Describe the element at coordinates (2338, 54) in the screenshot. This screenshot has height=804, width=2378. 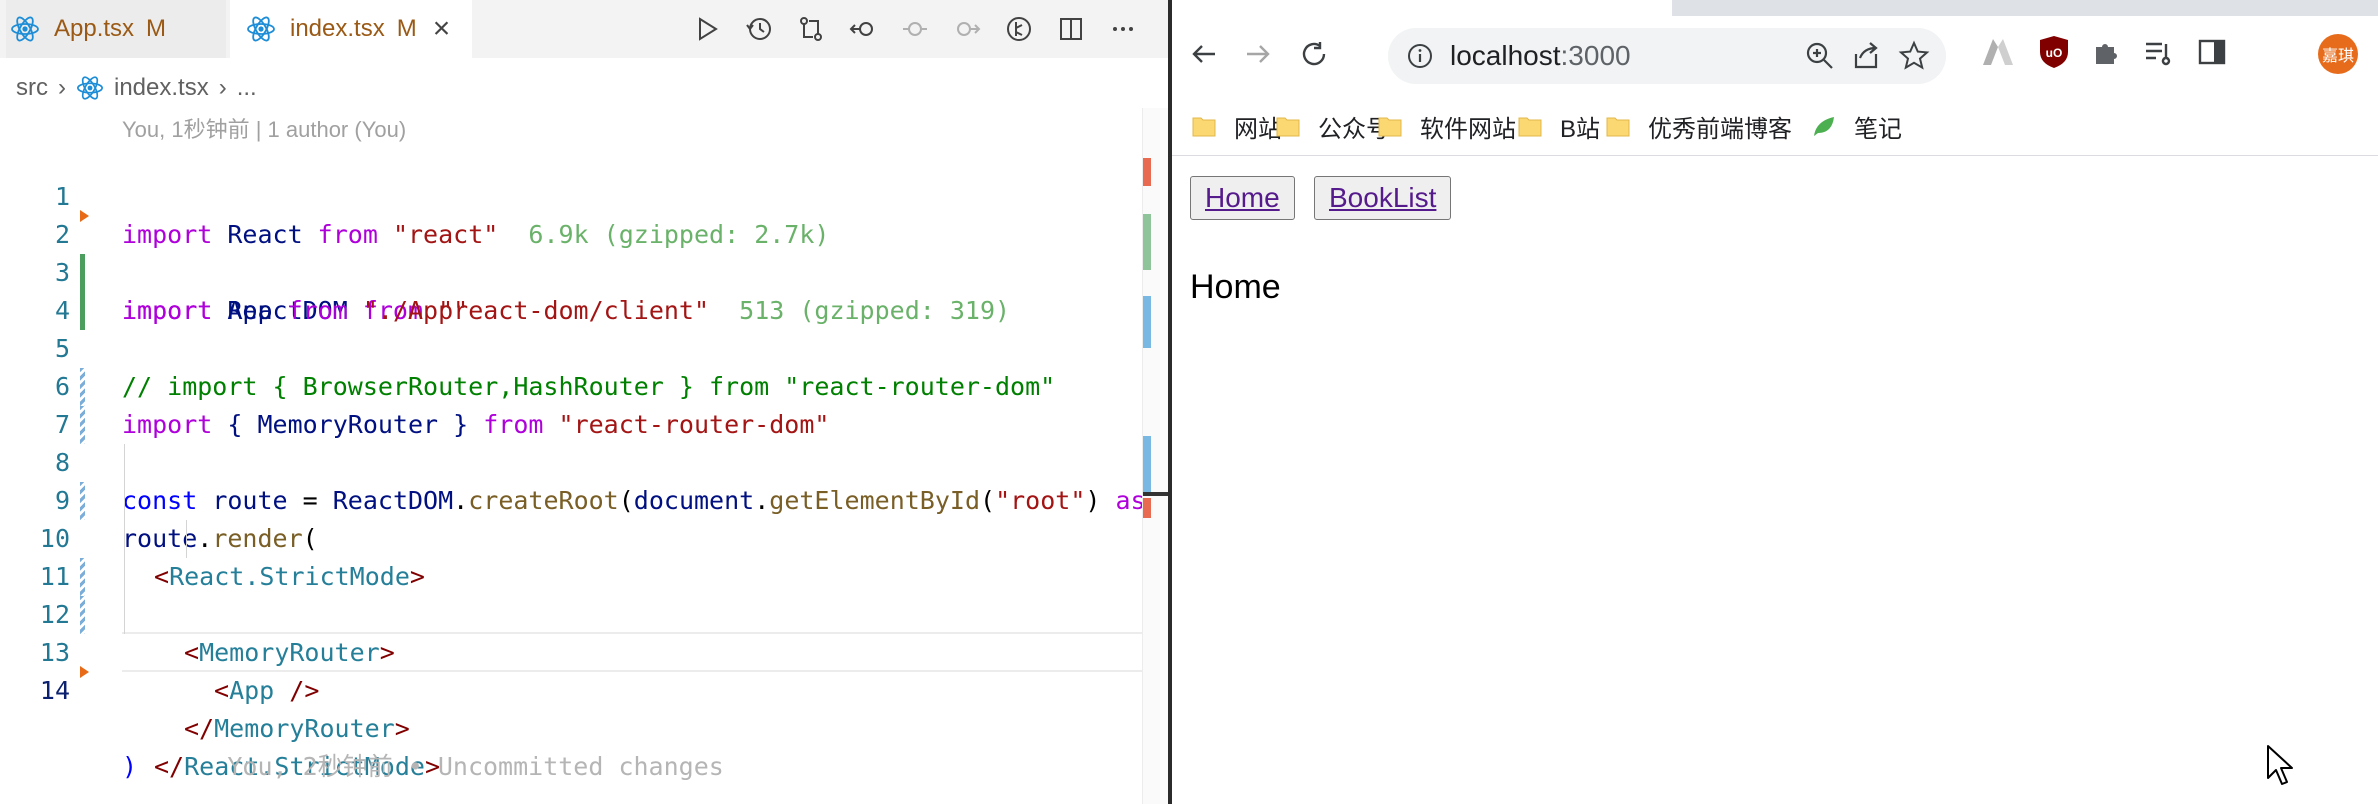
I see `profile-avatar: 嘉琪` at that location.